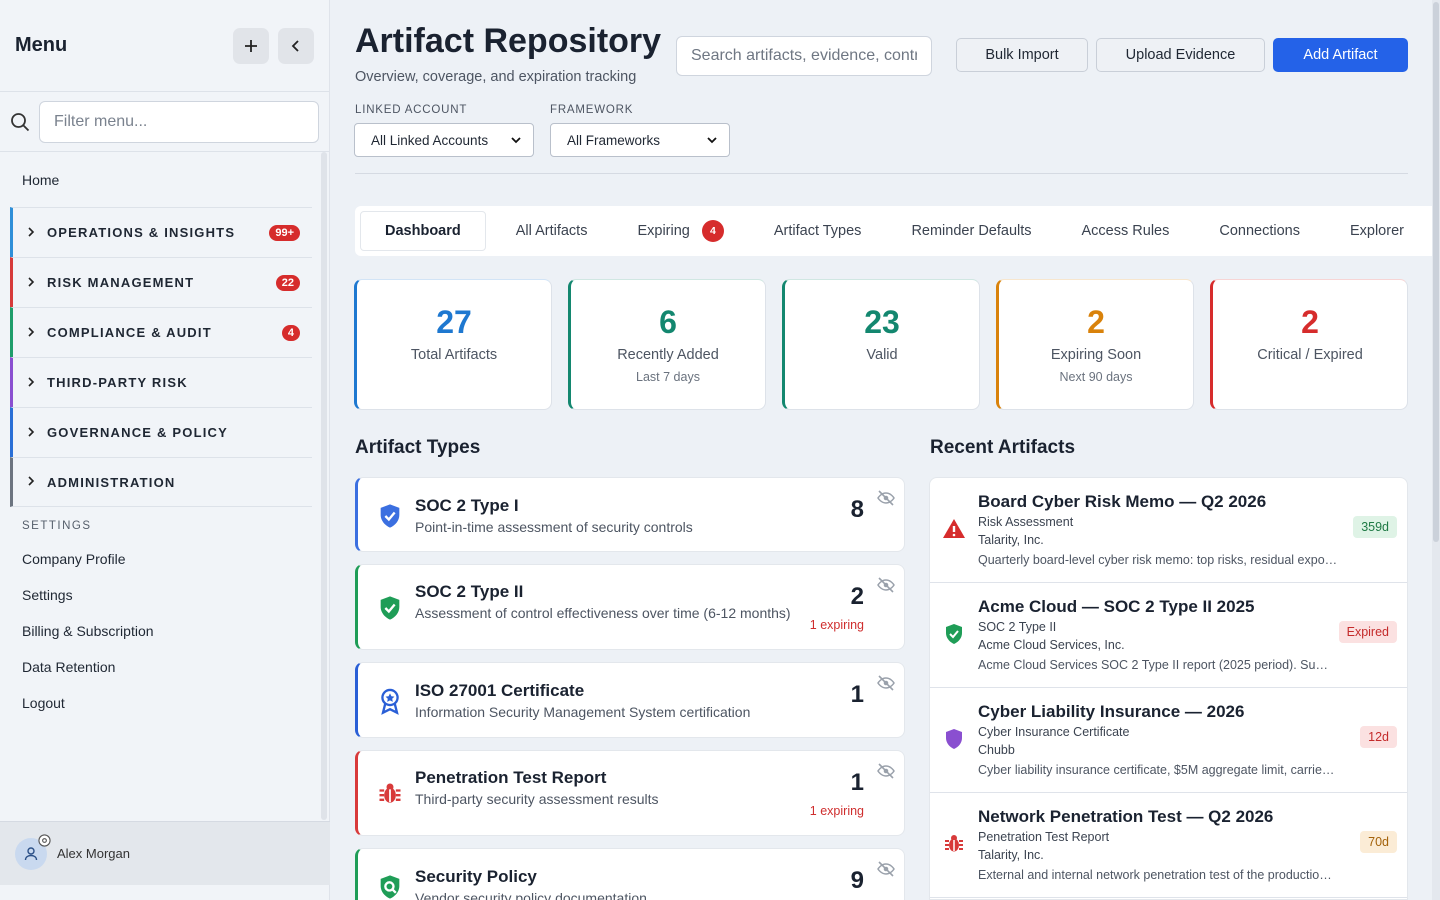 This screenshot has height=900, width=1440. I want to click on sidebar-group-administration: ADMINISTRATION, so click(161, 482).